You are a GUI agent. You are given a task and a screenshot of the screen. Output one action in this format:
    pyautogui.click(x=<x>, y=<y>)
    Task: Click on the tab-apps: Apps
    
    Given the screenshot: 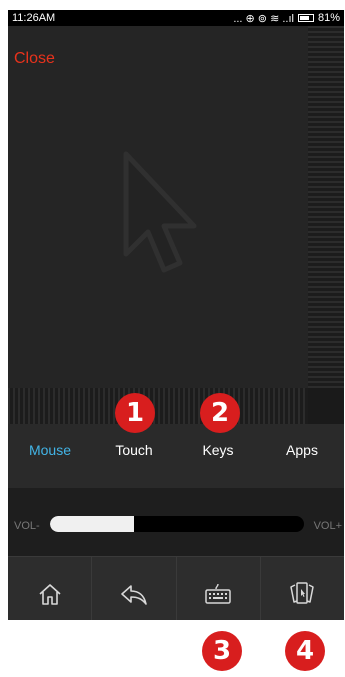 What is the action you would take?
    pyautogui.click(x=302, y=456)
    